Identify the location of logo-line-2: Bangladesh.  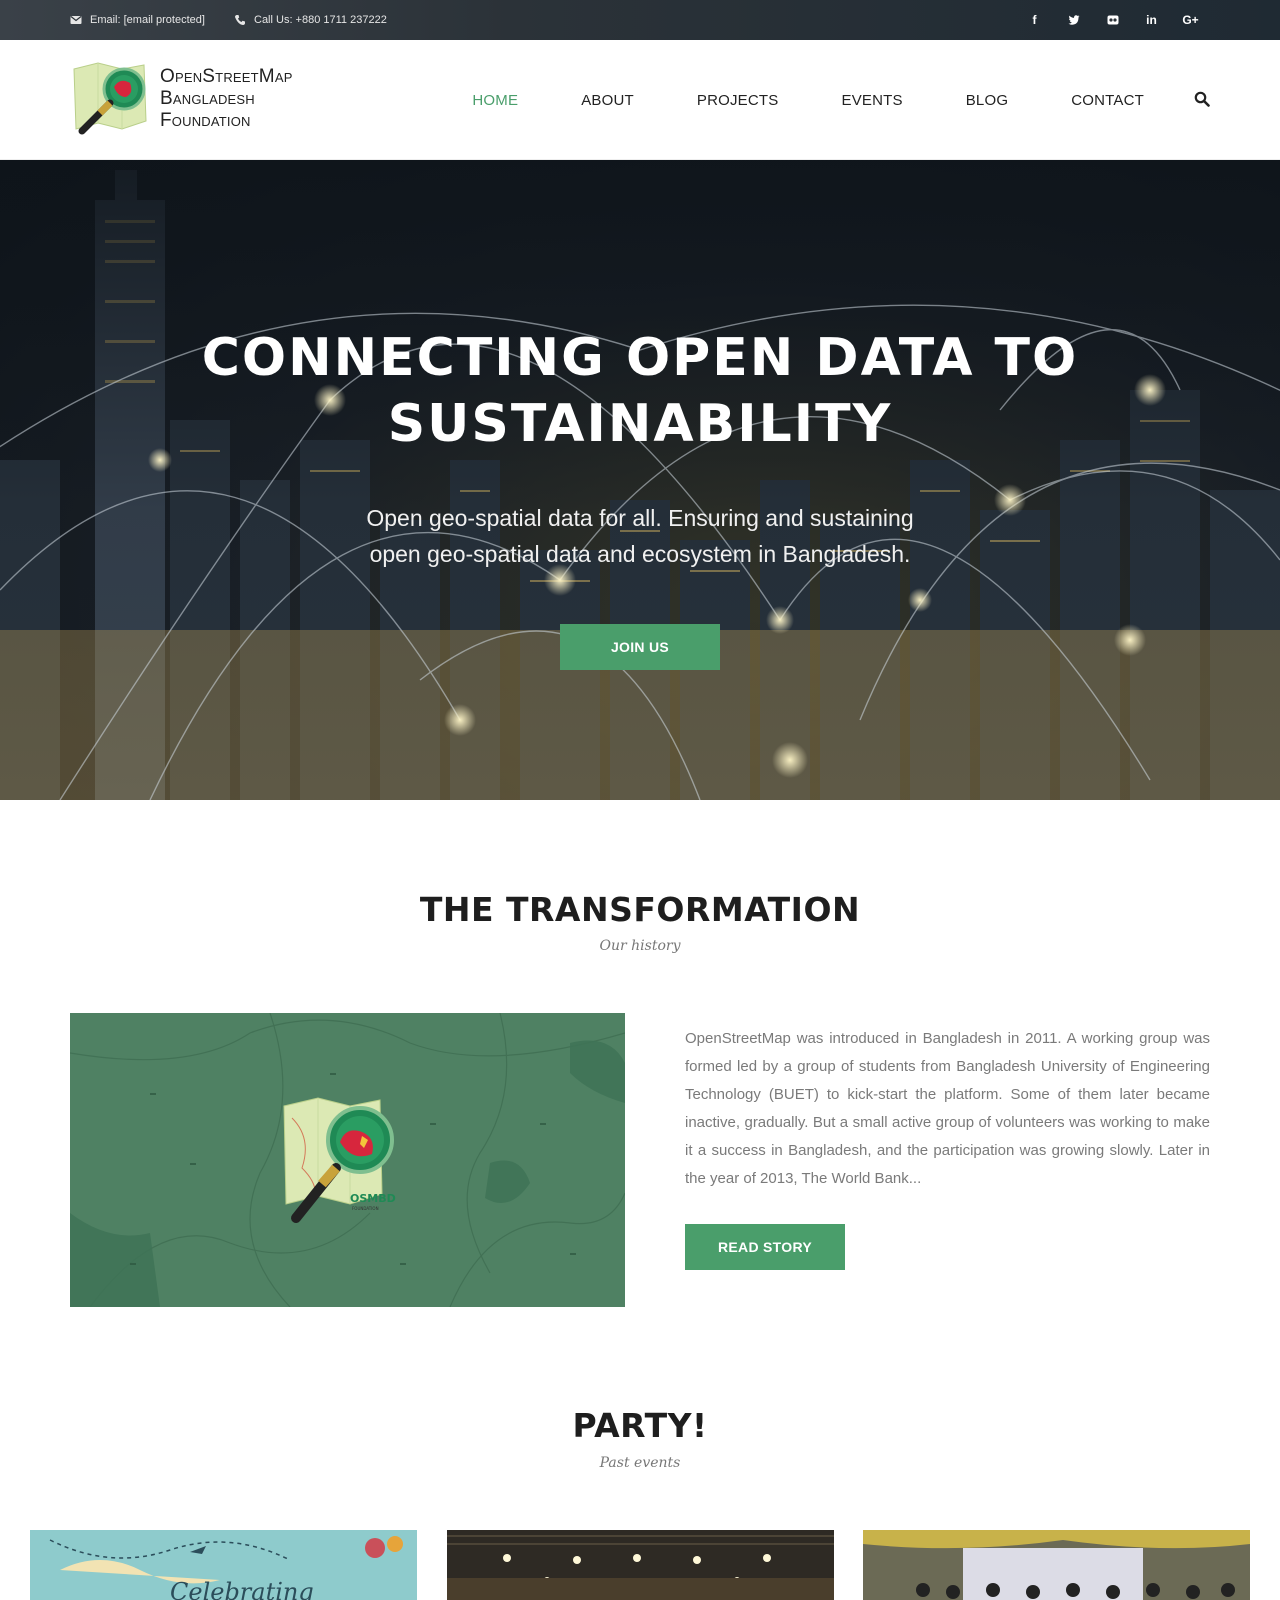
(207, 98).